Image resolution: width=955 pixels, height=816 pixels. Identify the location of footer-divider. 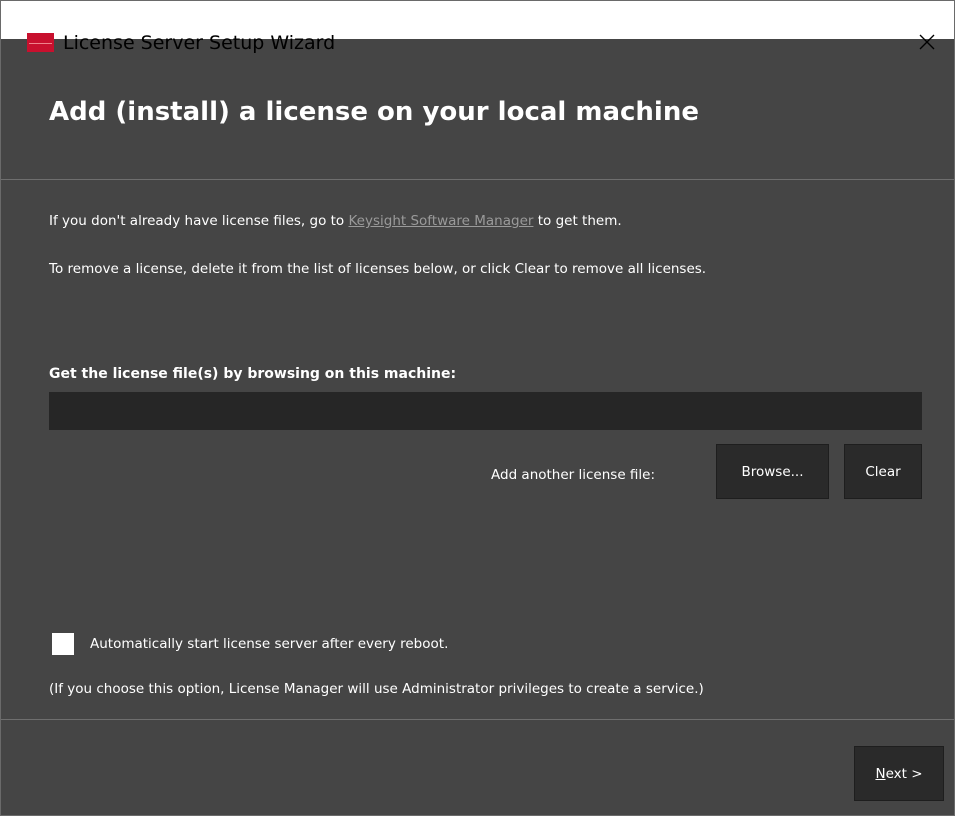
(477, 719).